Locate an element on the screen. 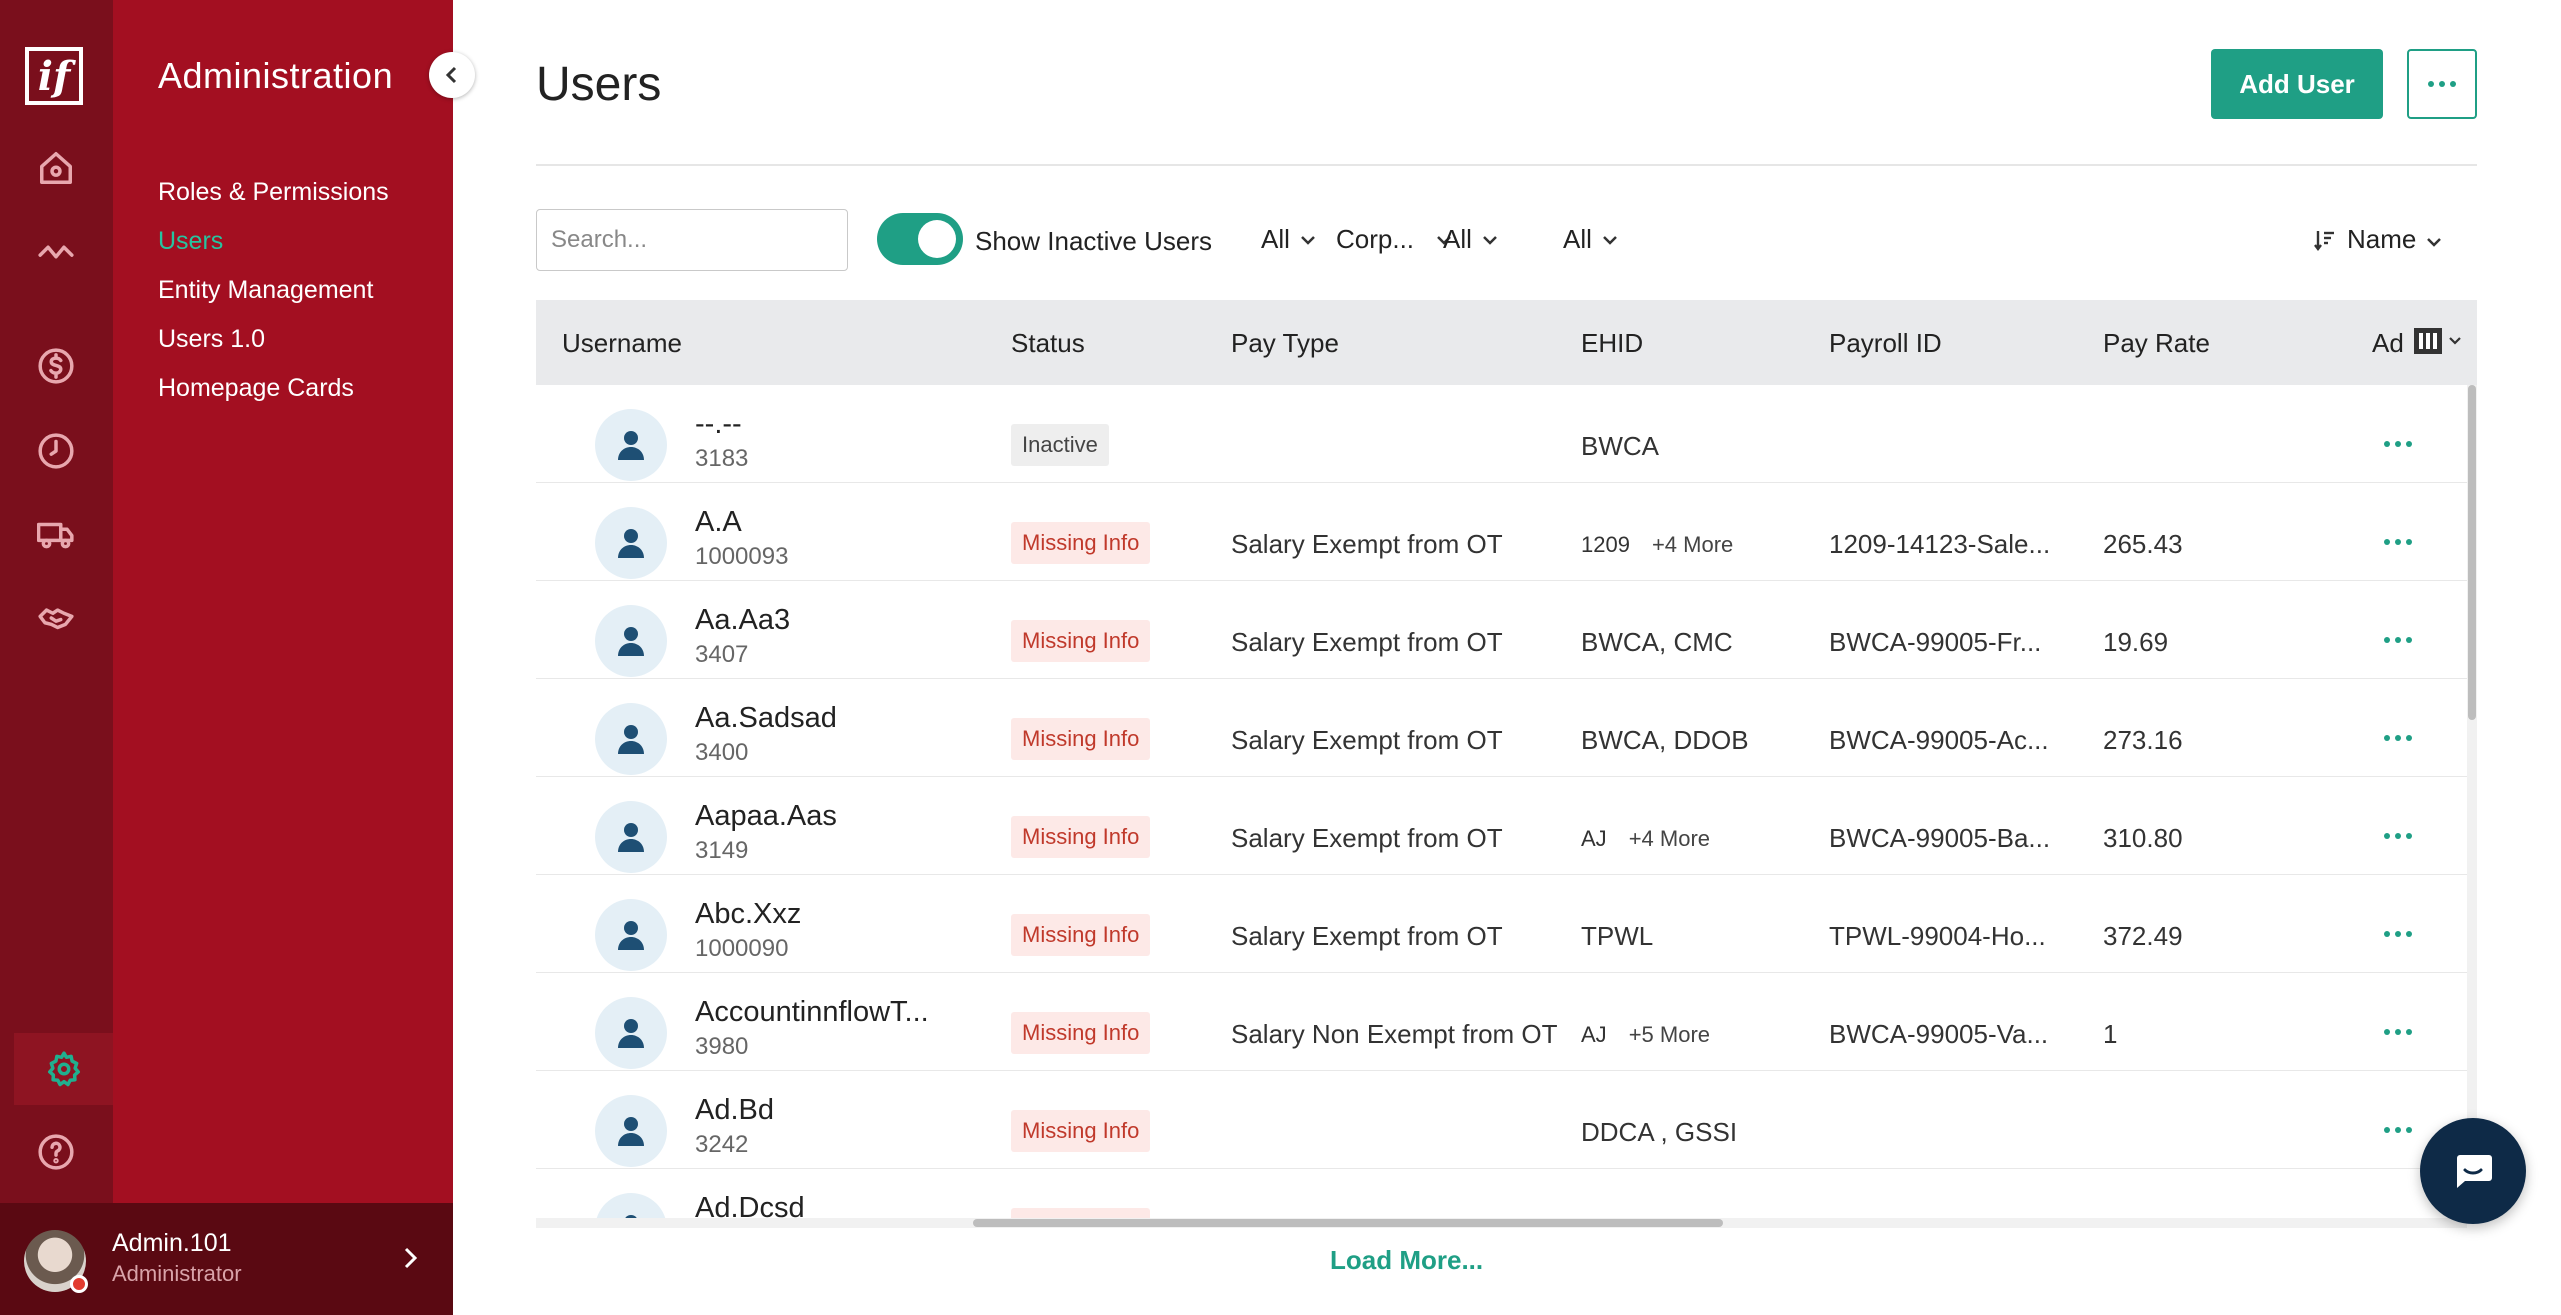 This screenshot has width=2561, height=1315. col-pay-type: Pay Type is located at coordinates (1285, 343).